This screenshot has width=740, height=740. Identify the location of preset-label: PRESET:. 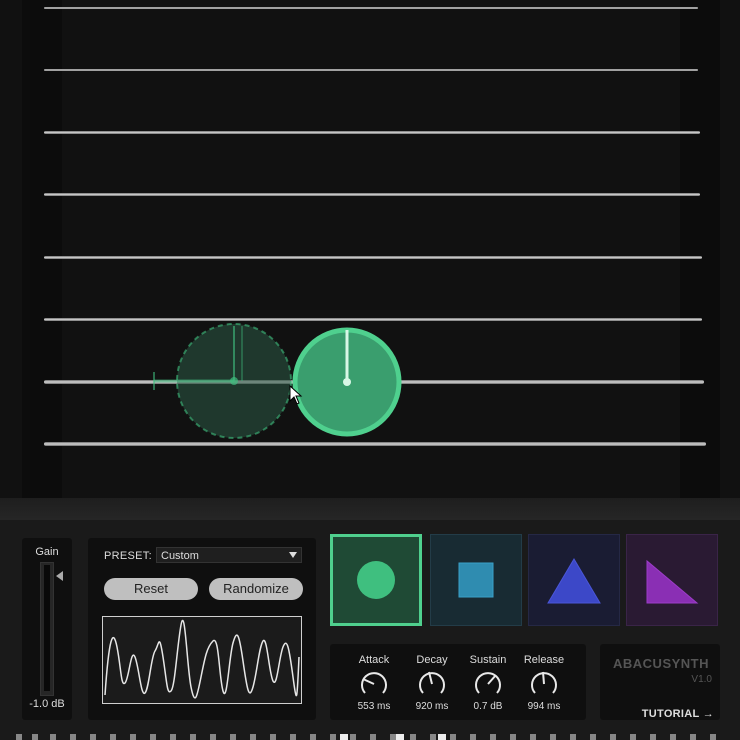
(128, 556).